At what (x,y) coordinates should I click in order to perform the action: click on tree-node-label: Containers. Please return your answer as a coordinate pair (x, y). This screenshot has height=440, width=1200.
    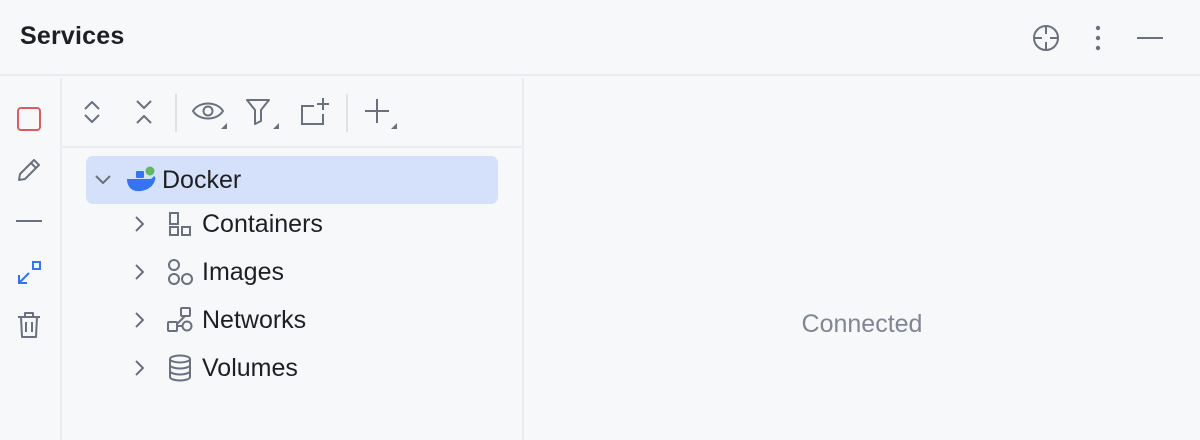
    Looking at the image, I should click on (262, 224).